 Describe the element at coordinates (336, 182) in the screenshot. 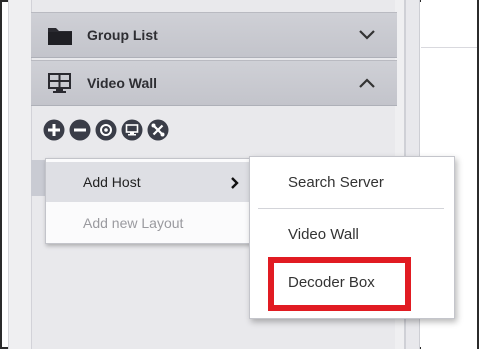

I see `submenu-item-label: Search Server` at that location.